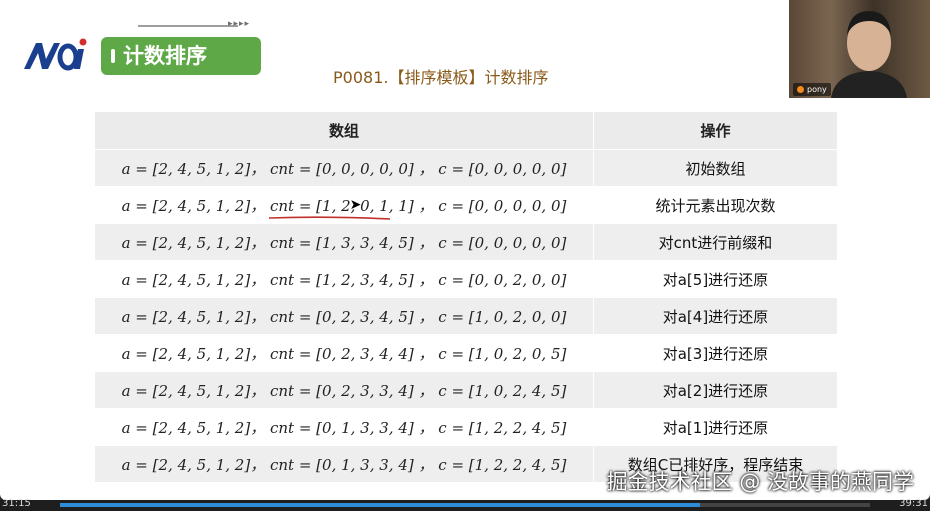  I want to click on red-underline-annotation, so click(329, 217).